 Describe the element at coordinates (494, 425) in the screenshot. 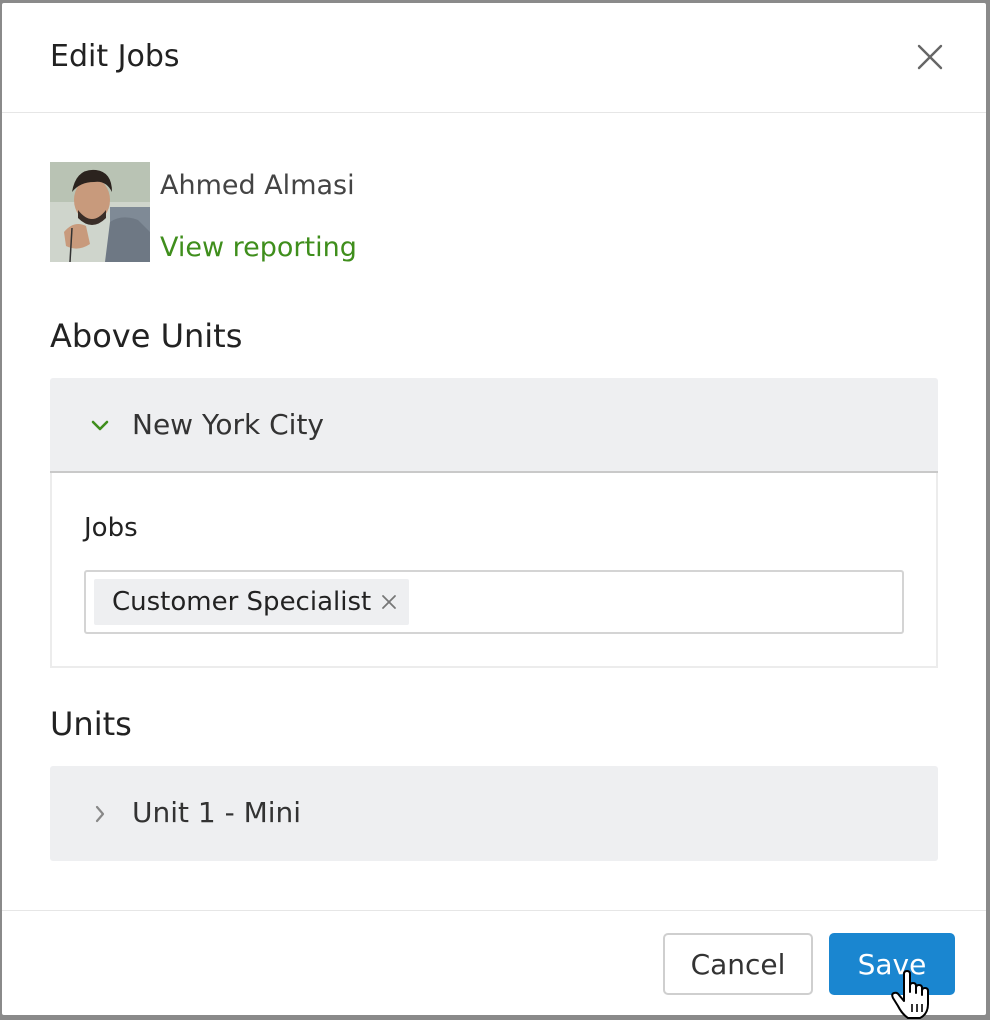

I see `accordion-new-york-city: New York City` at that location.